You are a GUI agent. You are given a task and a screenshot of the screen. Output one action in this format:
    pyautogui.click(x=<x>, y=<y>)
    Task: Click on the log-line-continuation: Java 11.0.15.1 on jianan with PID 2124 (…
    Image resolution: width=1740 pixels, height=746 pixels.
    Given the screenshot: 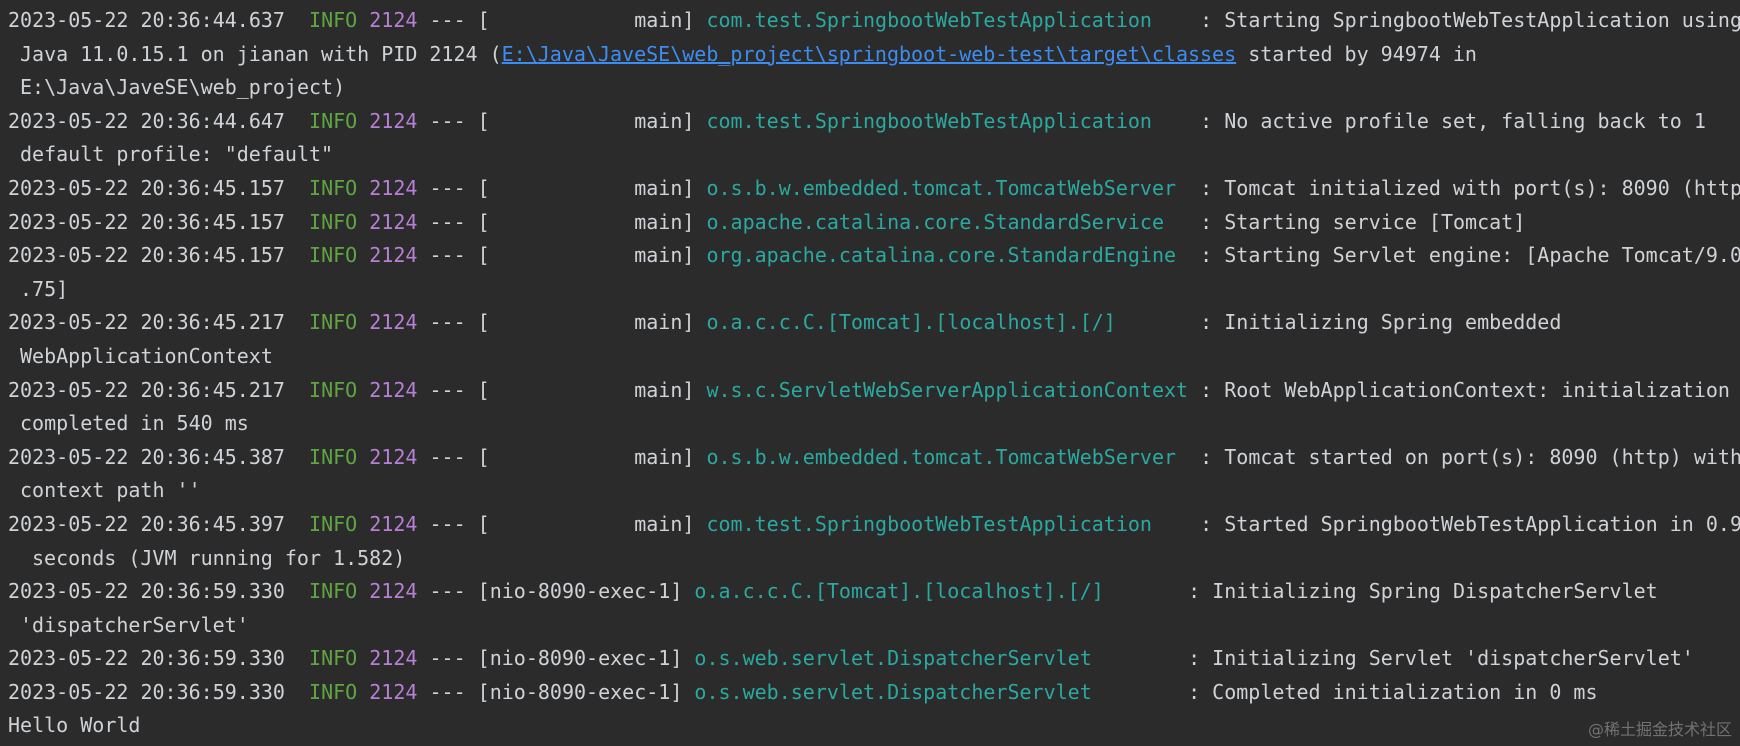 What is the action you would take?
    pyautogui.click(x=874, y=55)
    